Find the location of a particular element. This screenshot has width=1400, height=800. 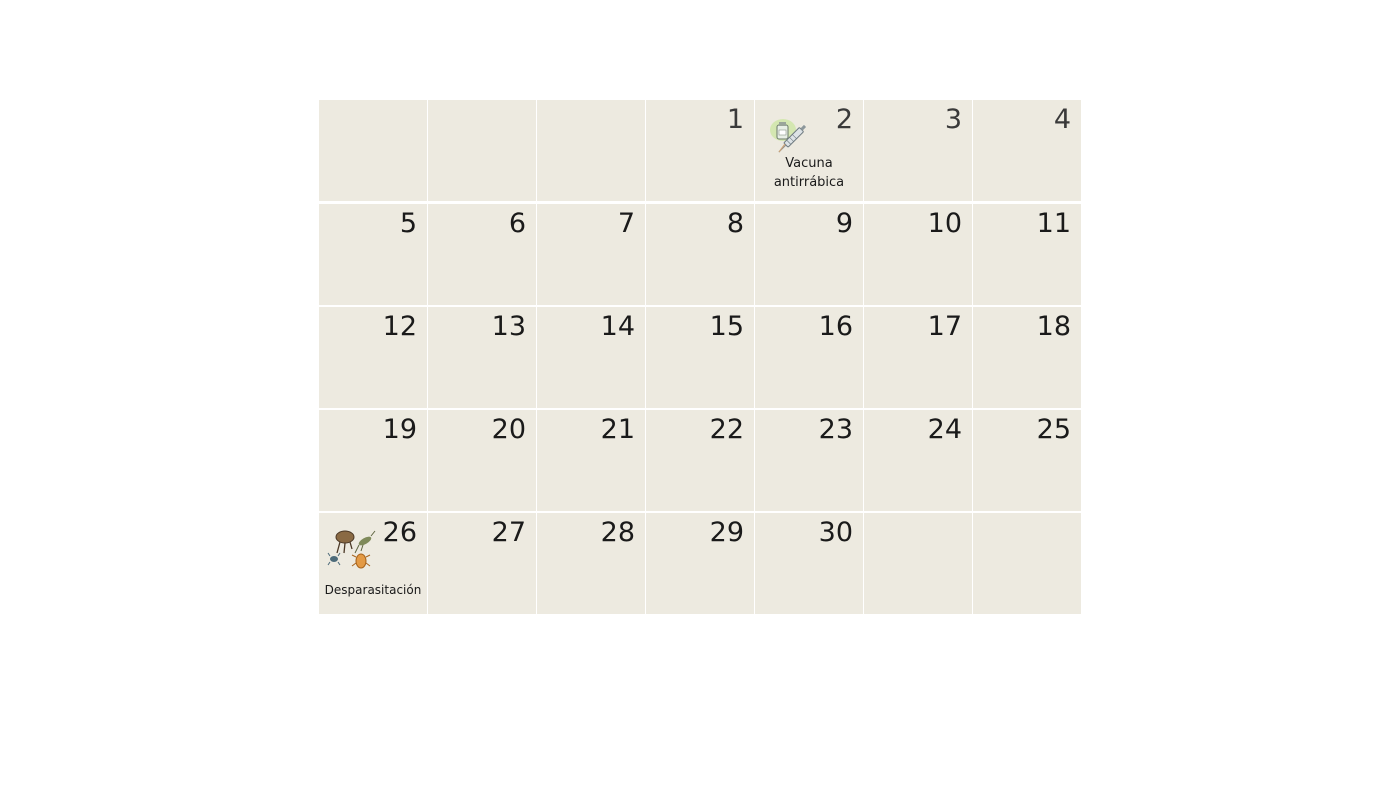

day-number: 22 is located at coordinates (726, 429).